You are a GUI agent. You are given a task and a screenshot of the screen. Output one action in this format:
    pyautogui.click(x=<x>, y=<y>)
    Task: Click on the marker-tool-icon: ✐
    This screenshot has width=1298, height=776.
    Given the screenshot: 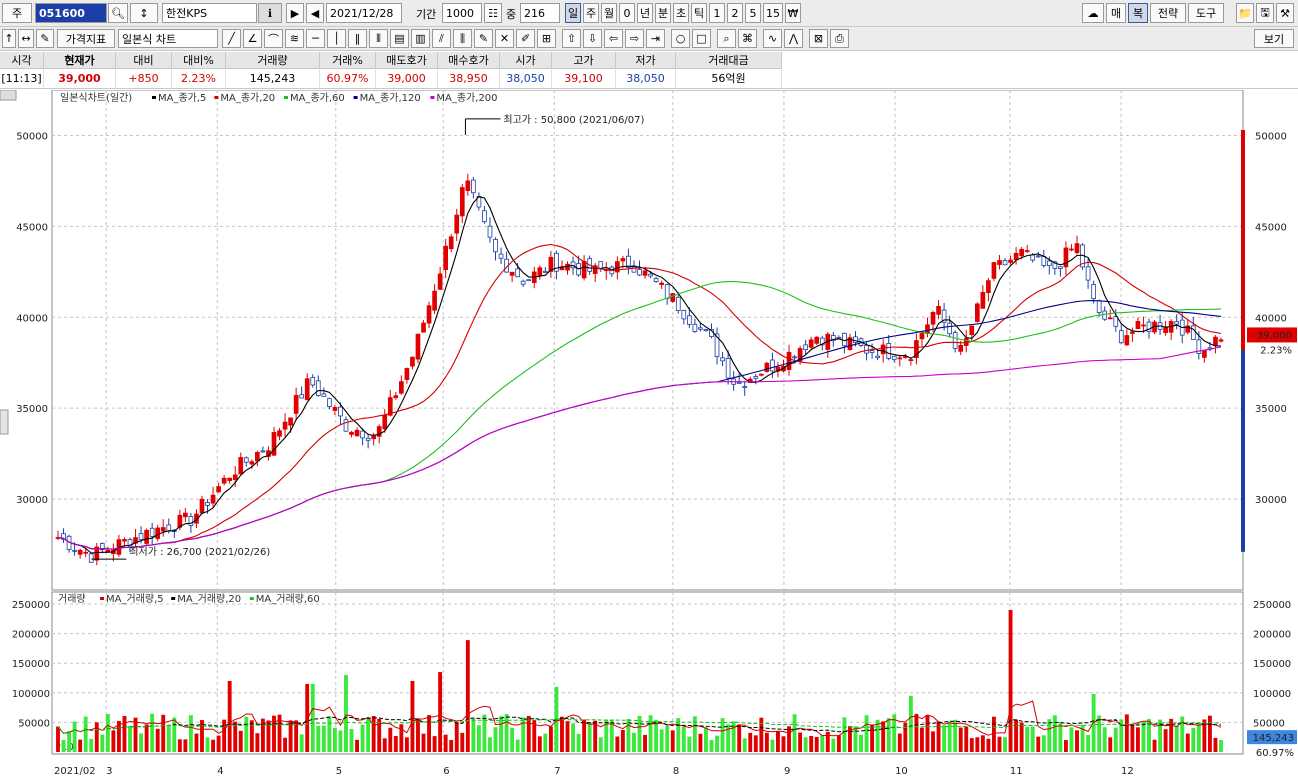 What is the action you would take?
    pyautogui.click(x=525, y=38)
    